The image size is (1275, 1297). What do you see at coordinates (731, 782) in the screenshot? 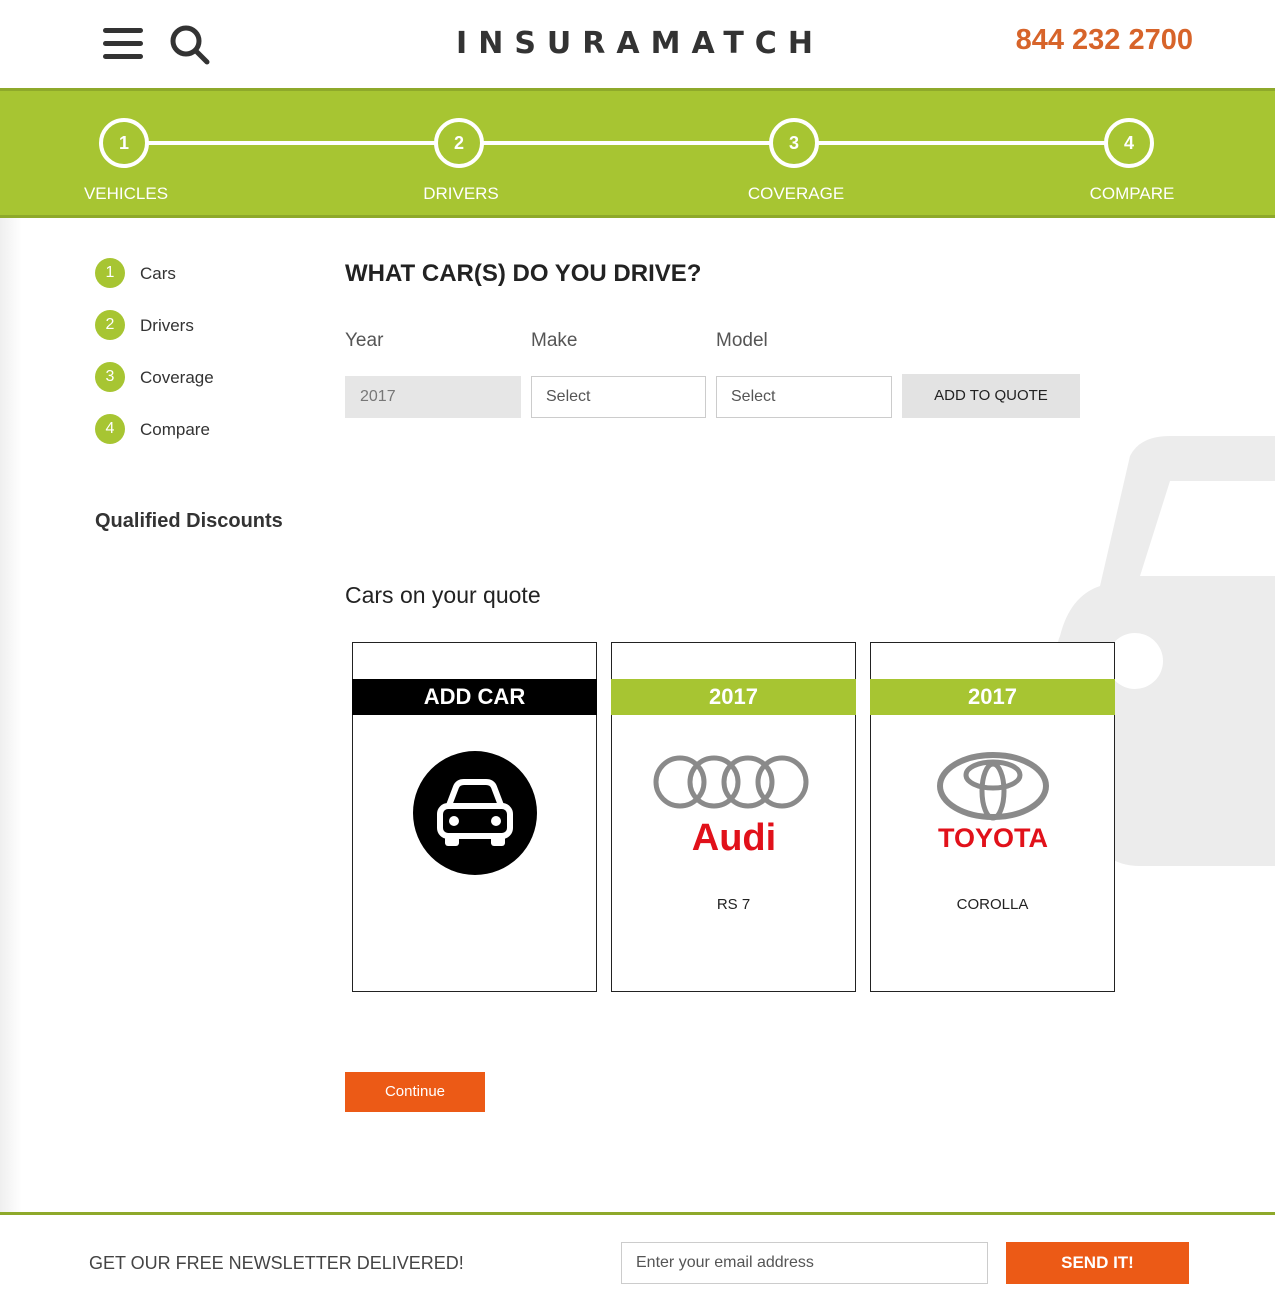
I see `audi-rings-icon` at bounding box center [731, 782].